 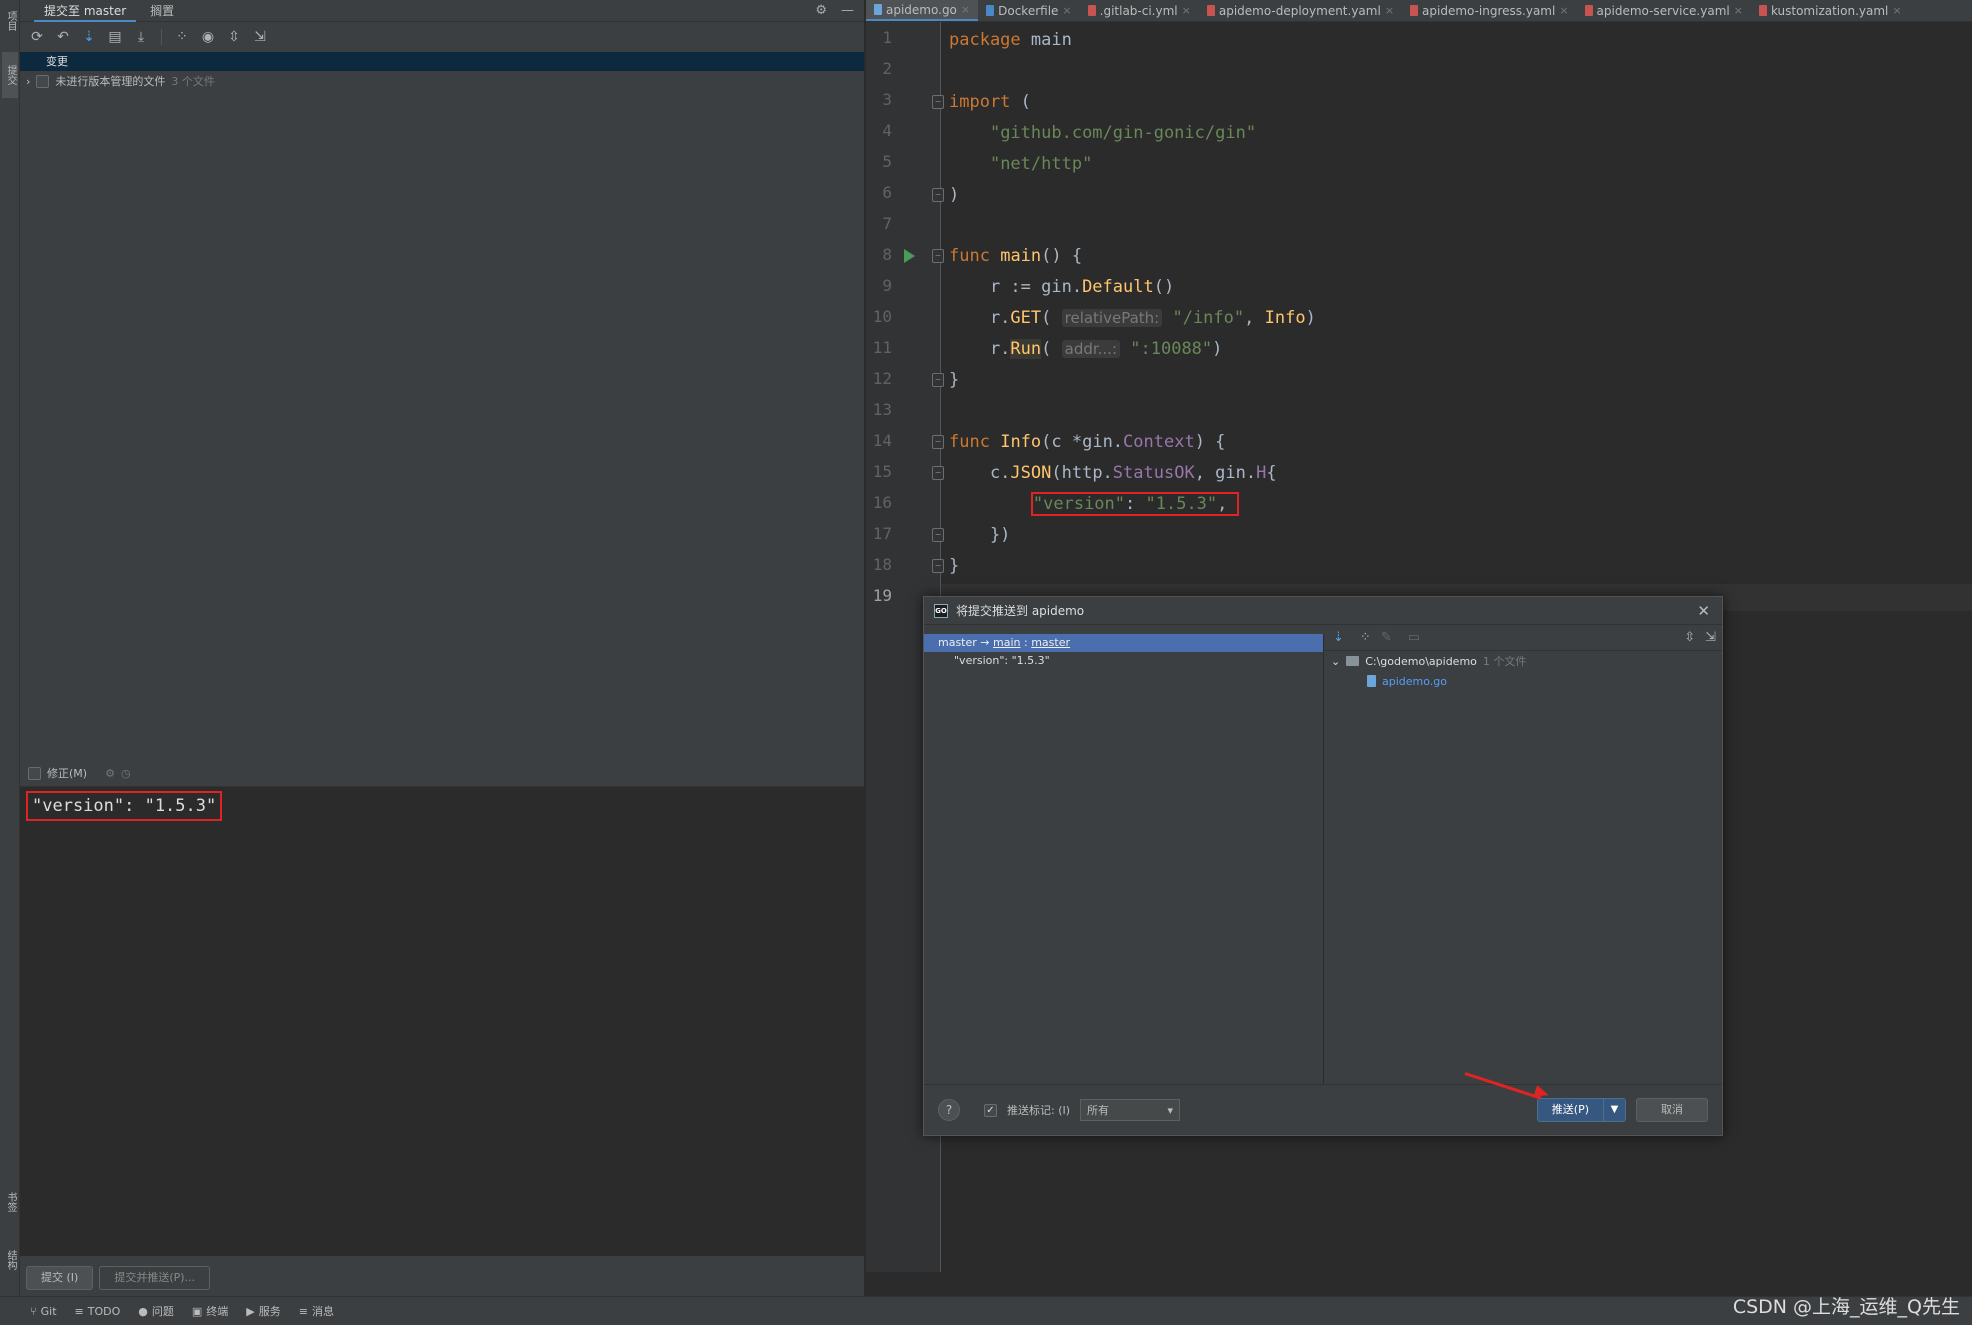 I want to click on commit-tool-tab: 提交, so click(x=10, y=75).